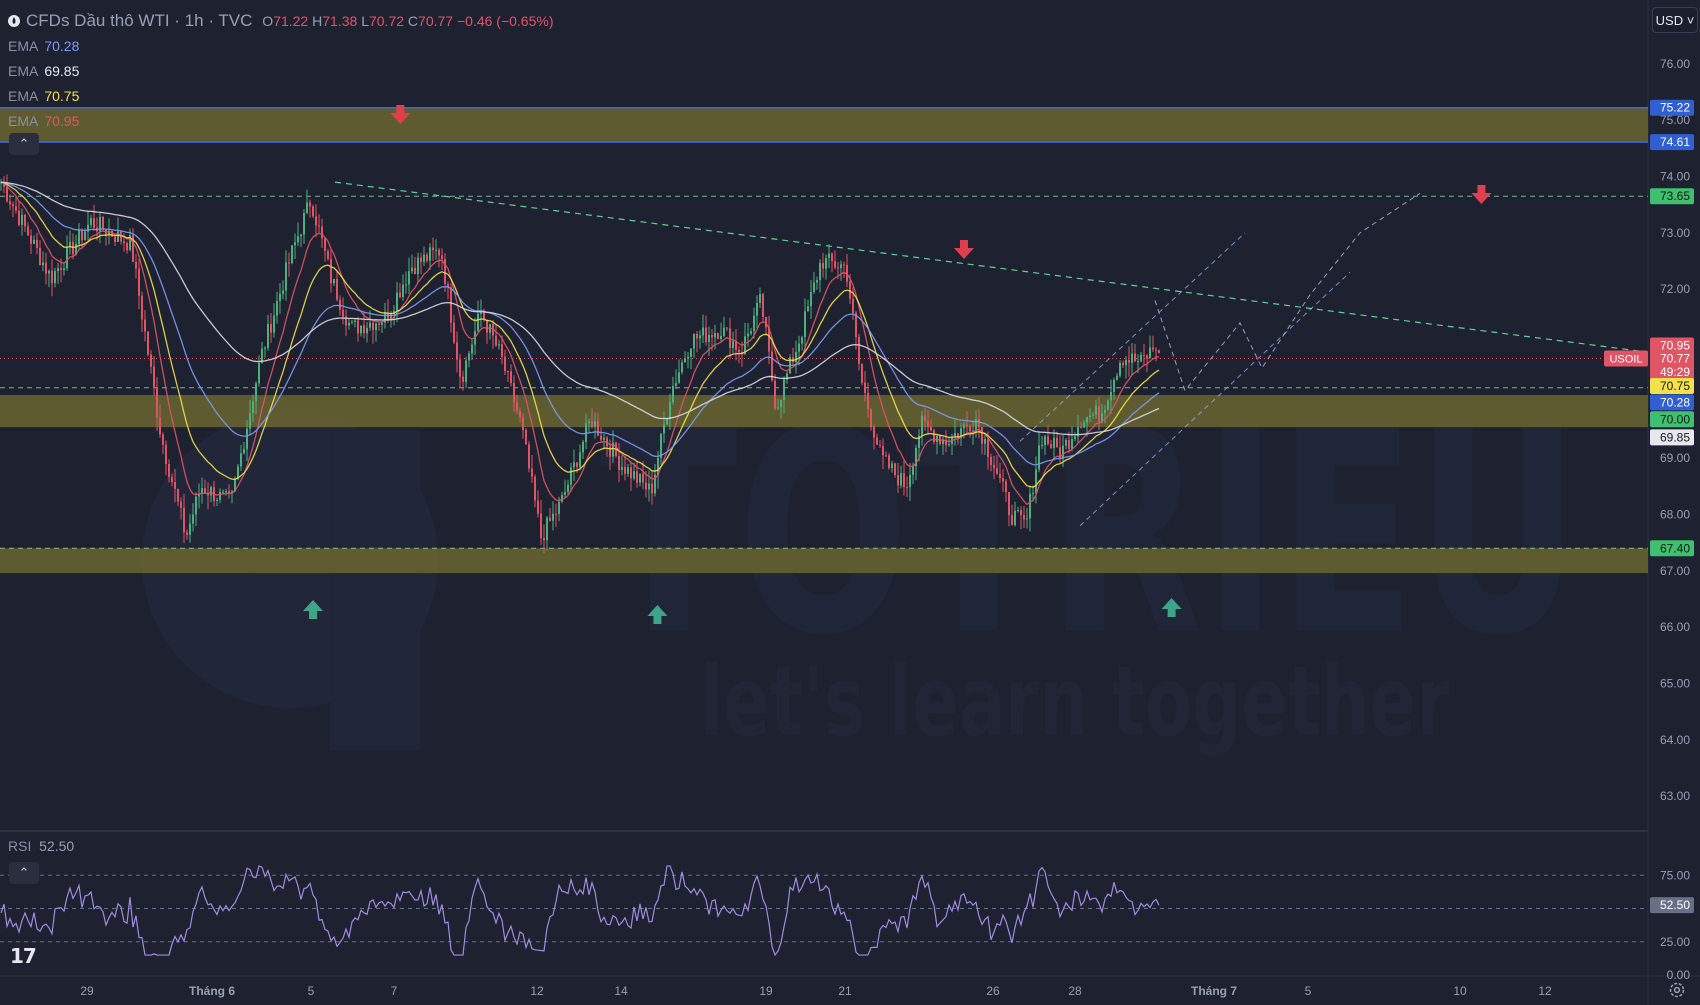 Image resolution: width=1700 pixels, height=1005 pixels. What do you see at coordinates (1675, 20) in the screenshot?
I see `currency-selector: USD ˅` at bounding box center [1675, 20].